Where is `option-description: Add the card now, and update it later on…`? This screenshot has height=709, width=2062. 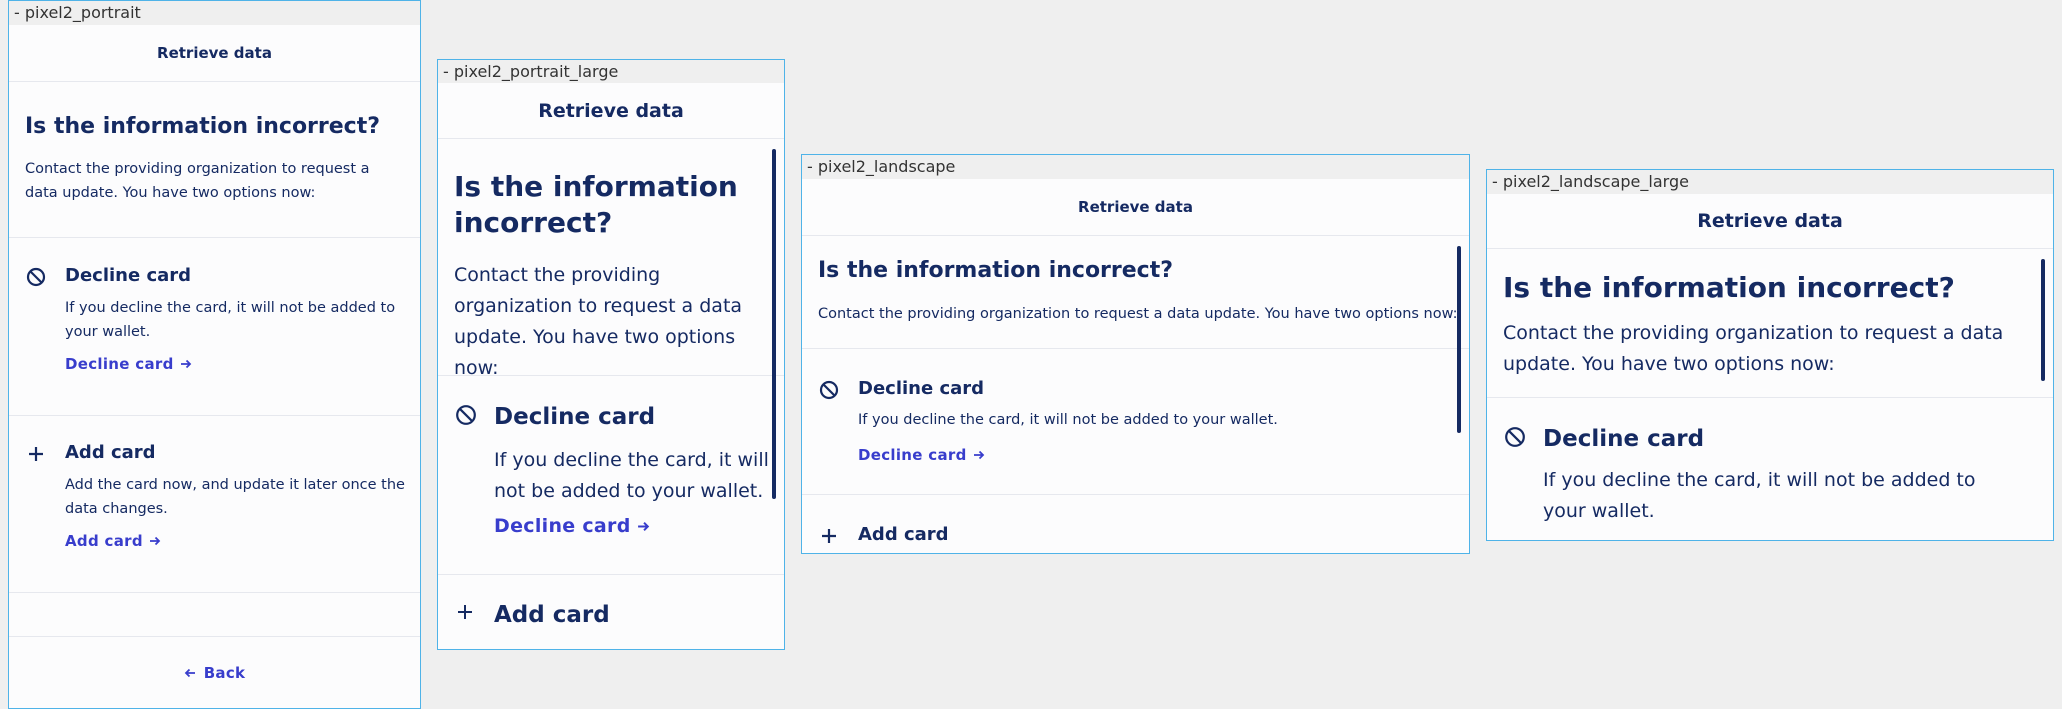 option-description: Add the card now, and update it later on… is located at coordinates (235, 497).